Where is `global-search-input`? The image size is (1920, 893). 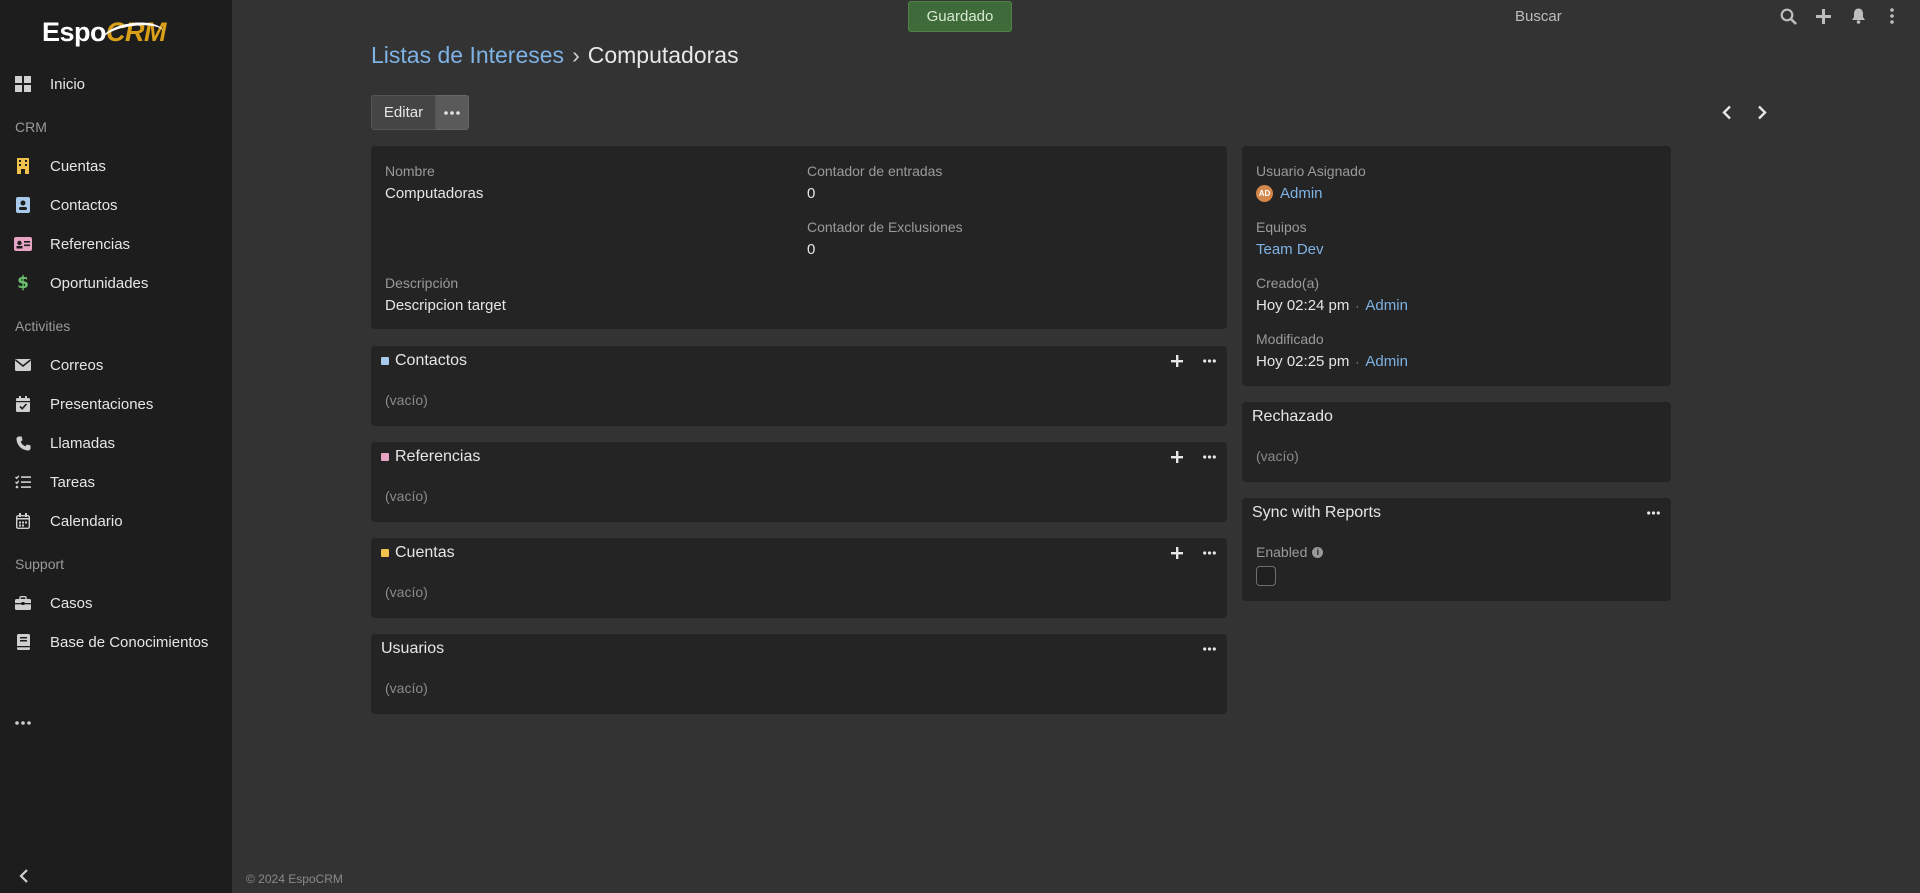
global-search-input is located at coordinates (1640, 16).